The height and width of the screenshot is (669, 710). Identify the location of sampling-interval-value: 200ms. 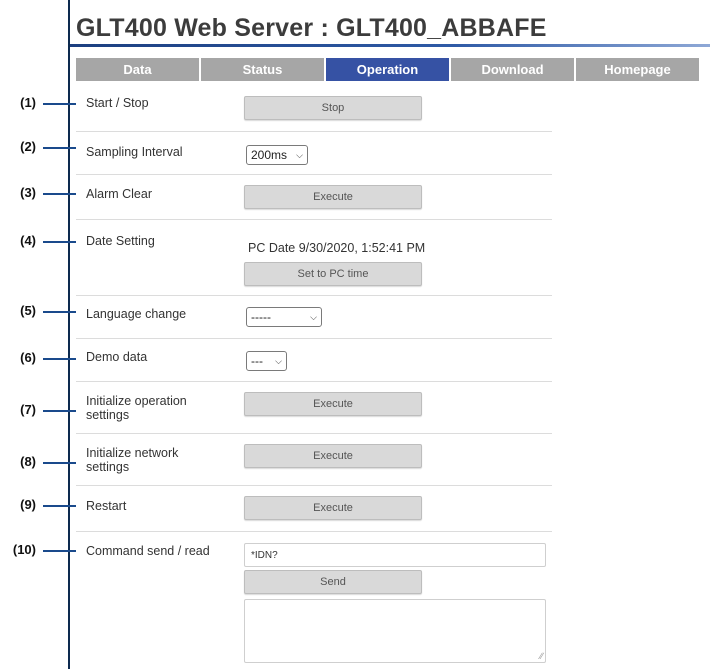
(269, 155).